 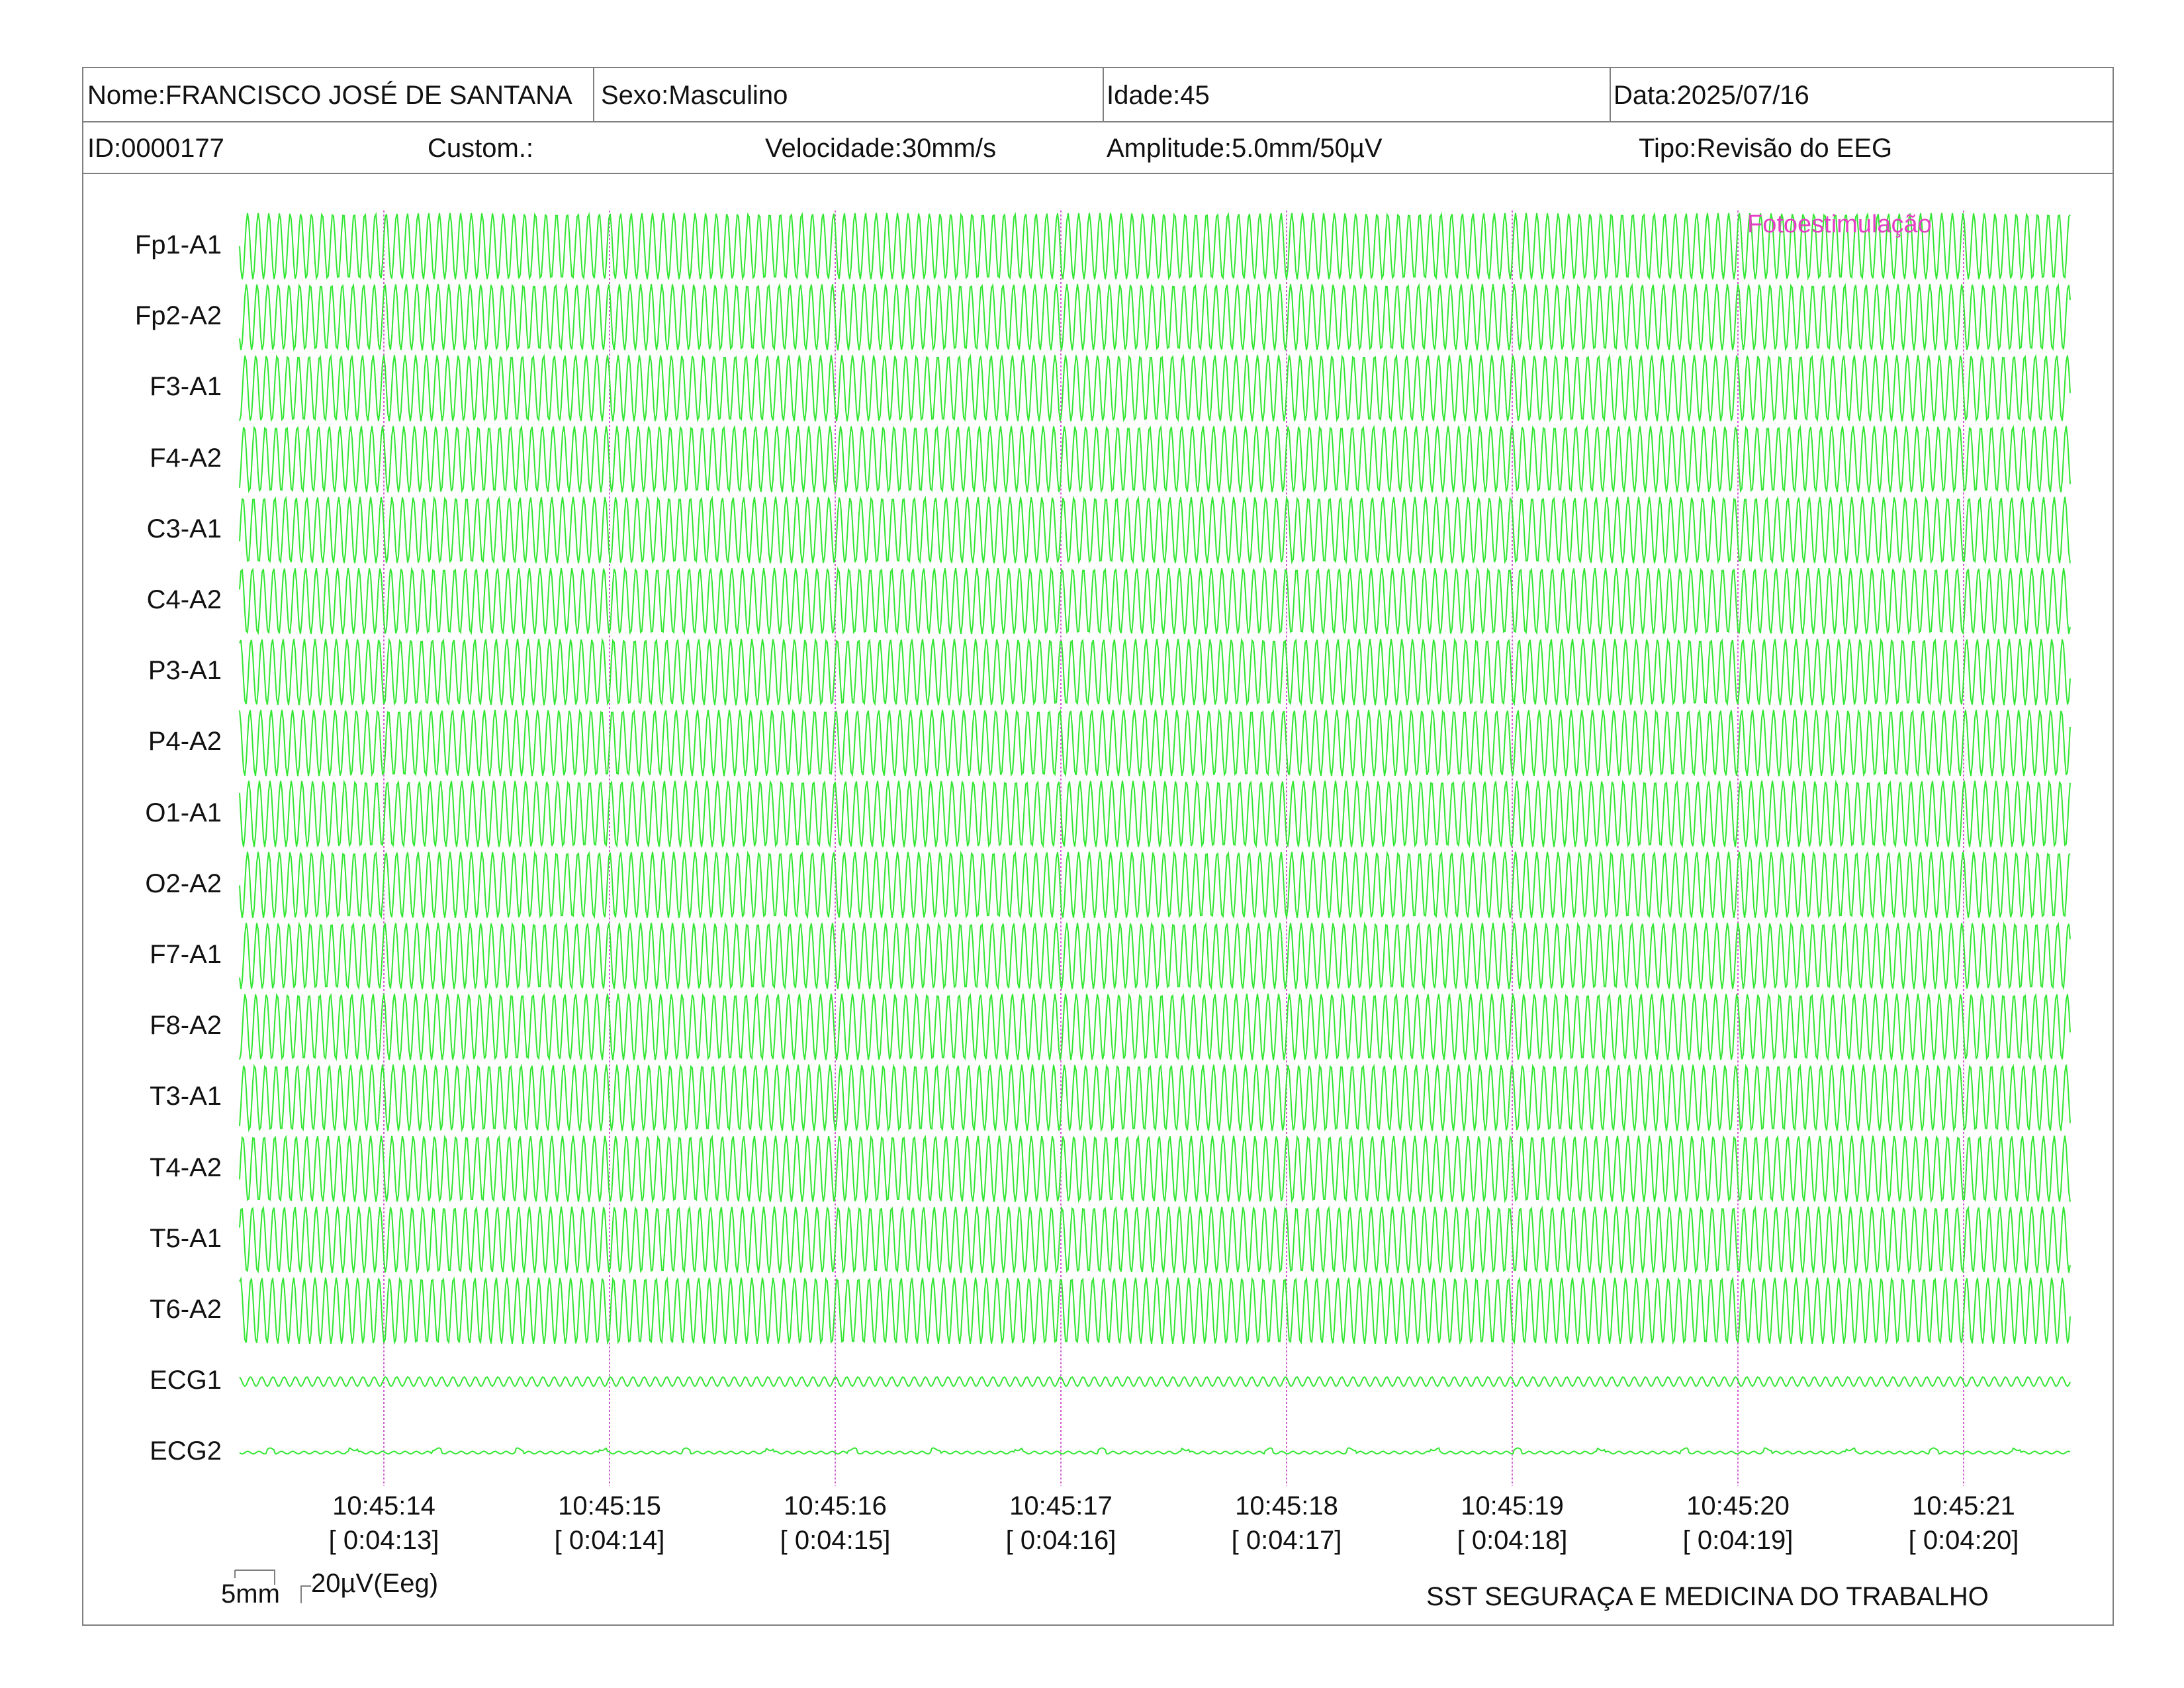 What do you see at coordinates (1155, 601) in the screenshot?
I see `trace-c4-a2` at bounding box center [1155, 601].